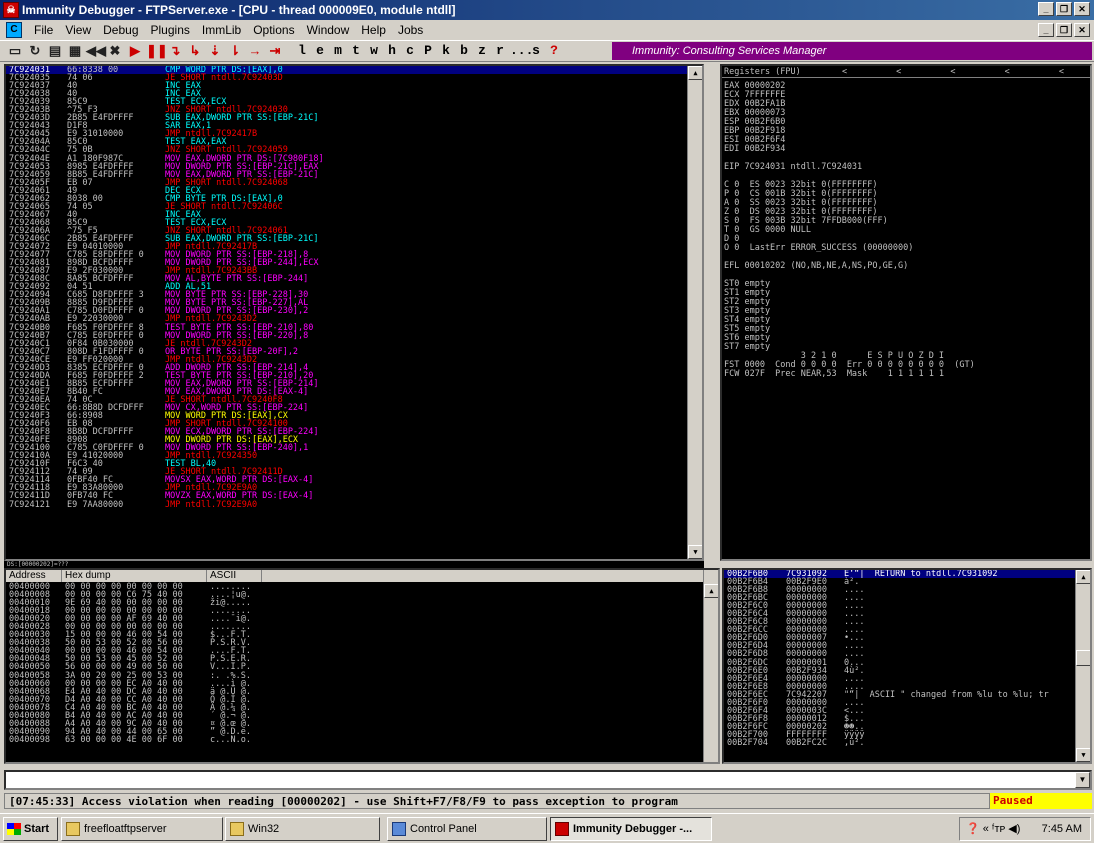 The image size is (1094, 843). Describe the element at coordinates (428, 51) in the screenshot. I see `toolbar-patches: P` at that location.